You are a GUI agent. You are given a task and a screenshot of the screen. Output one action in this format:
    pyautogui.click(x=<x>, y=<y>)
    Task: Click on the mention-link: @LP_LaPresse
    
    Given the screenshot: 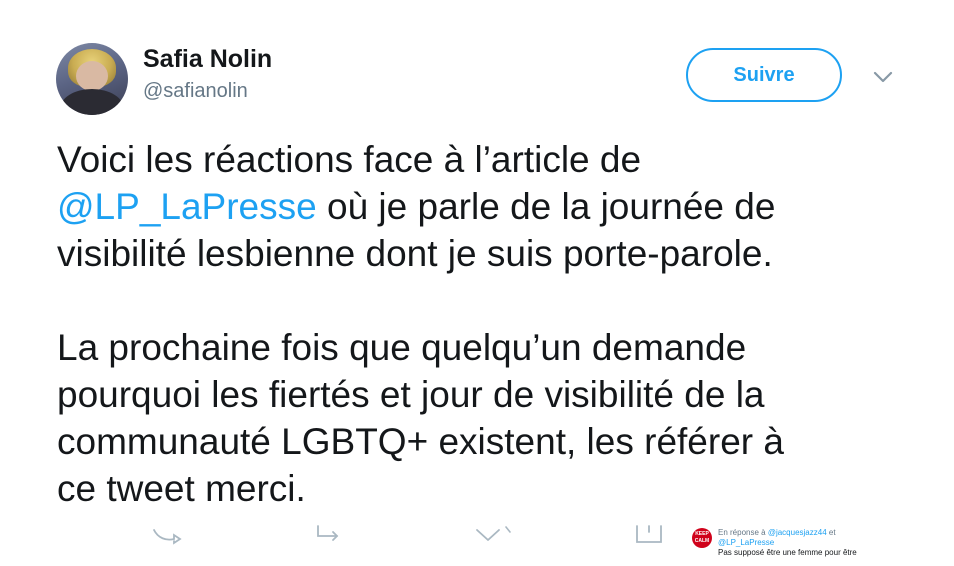 What is the action you would take?
    pyautogui.click(x=187, y=206)
    